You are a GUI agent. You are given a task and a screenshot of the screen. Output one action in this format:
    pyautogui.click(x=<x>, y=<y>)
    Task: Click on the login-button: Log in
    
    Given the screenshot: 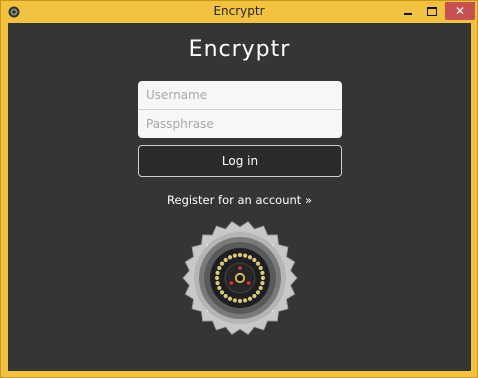 What is the action you would take?
    pyautogui.click(x=240, y=161)
    